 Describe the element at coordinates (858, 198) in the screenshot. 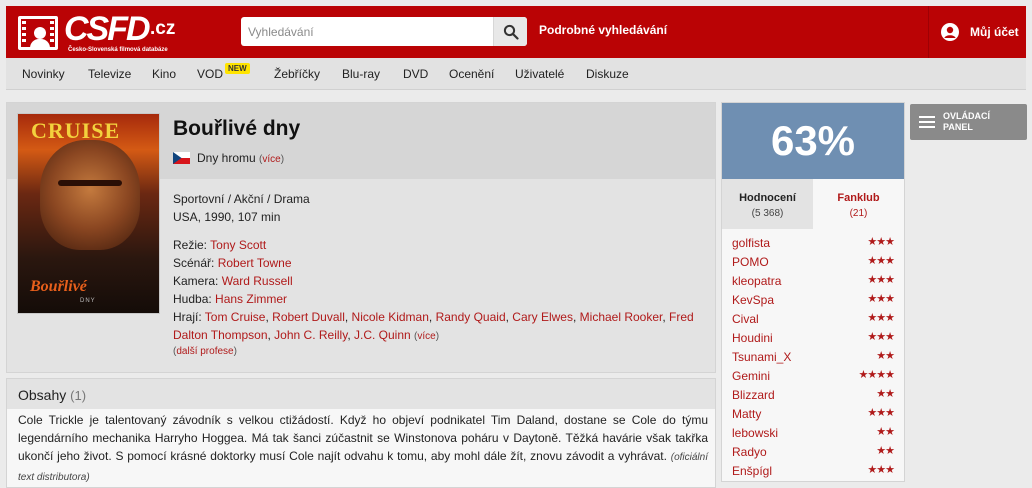

I see `tab-fanclub-label: Fanklub` at that location.